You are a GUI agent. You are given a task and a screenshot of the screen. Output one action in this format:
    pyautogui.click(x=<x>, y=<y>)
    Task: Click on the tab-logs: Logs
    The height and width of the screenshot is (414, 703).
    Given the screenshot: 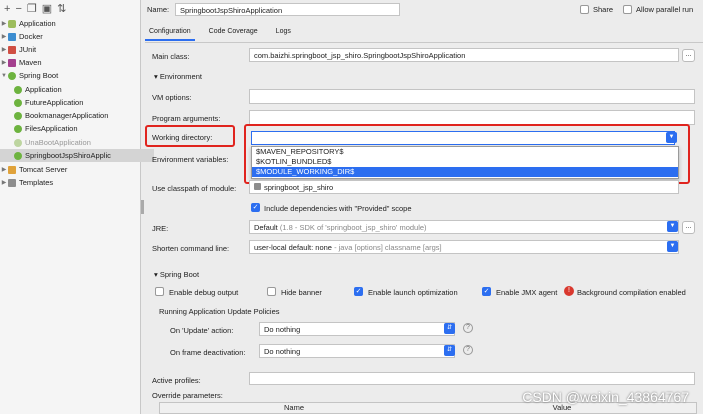 What is the action you would take?
    pyautogui.click(x=283, y=34)
    